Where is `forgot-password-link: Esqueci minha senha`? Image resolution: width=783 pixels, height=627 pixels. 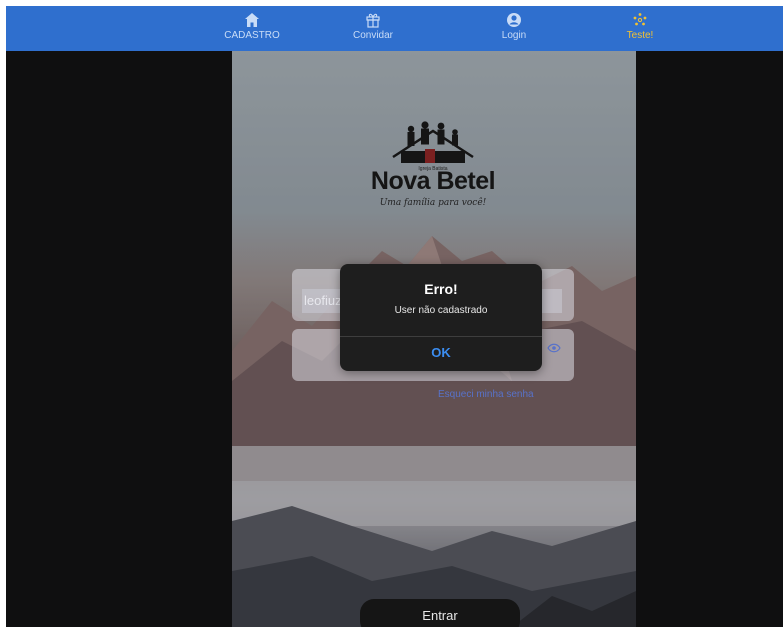
forgot-password-link: Esqueci minha senha is located at coordinates (486, 394).